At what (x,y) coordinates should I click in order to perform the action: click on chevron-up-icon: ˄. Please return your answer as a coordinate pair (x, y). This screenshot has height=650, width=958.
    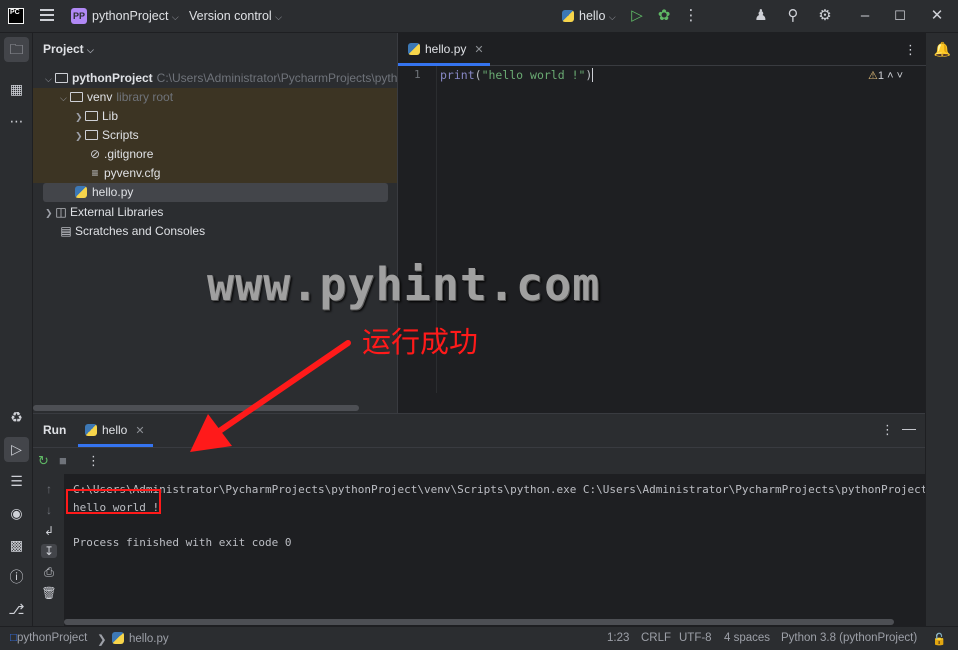
    Looking at the image, I should click on (890, 76).